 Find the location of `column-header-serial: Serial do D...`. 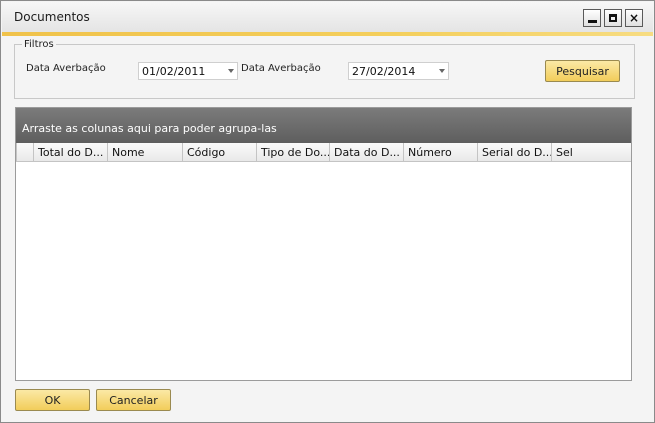

column-header-serial: Serial do D... is located at coordinates (514, 152).